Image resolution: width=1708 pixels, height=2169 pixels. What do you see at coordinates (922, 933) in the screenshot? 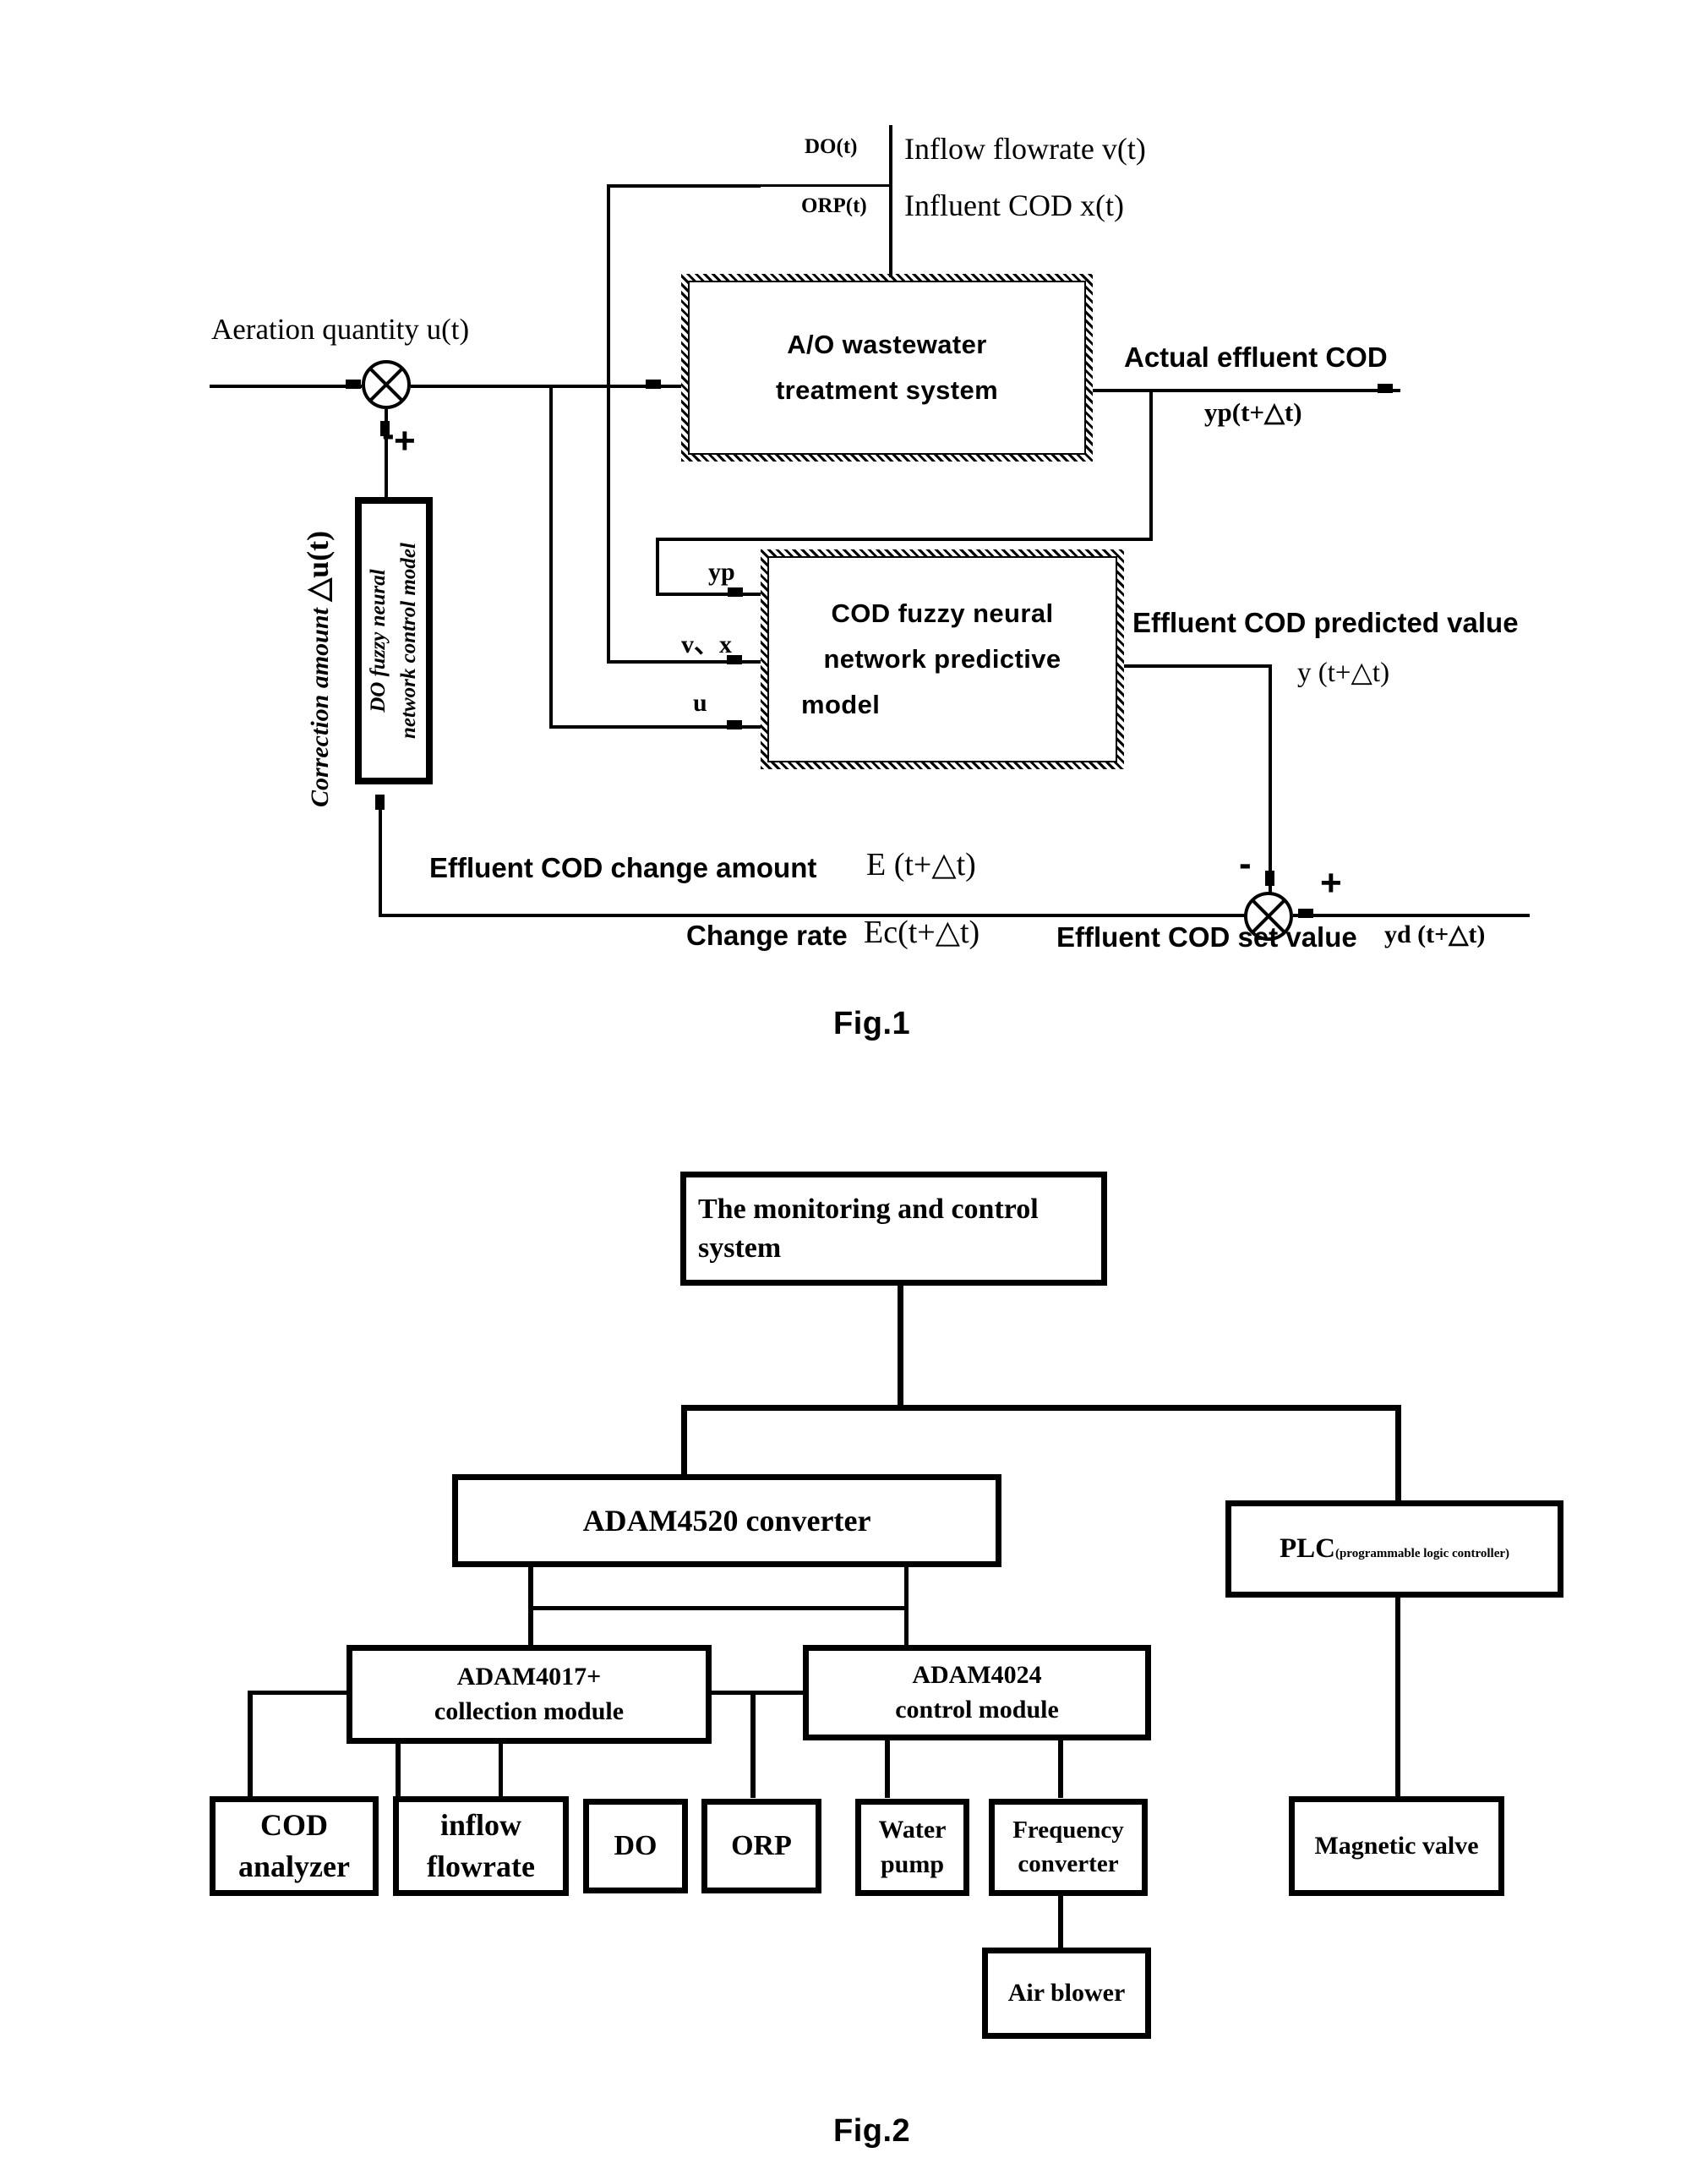
I see `label-change-rate-symbol: Ec(t+△t)` at bounding box center [922, 933].